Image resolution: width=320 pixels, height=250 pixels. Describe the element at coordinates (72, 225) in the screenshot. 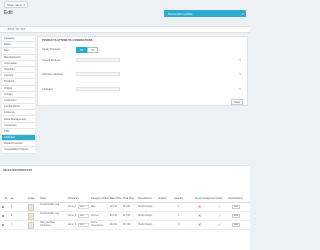

I see `row-reference: demo_3` at that location.